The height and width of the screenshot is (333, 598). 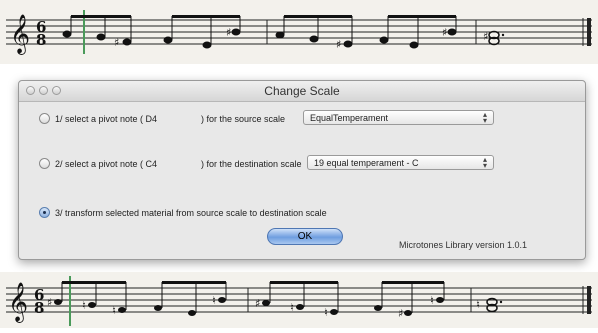 What do you see at coordinates (44, 212) in the screenshot?
I see `transform-radio` at bounding box center [44, 212].